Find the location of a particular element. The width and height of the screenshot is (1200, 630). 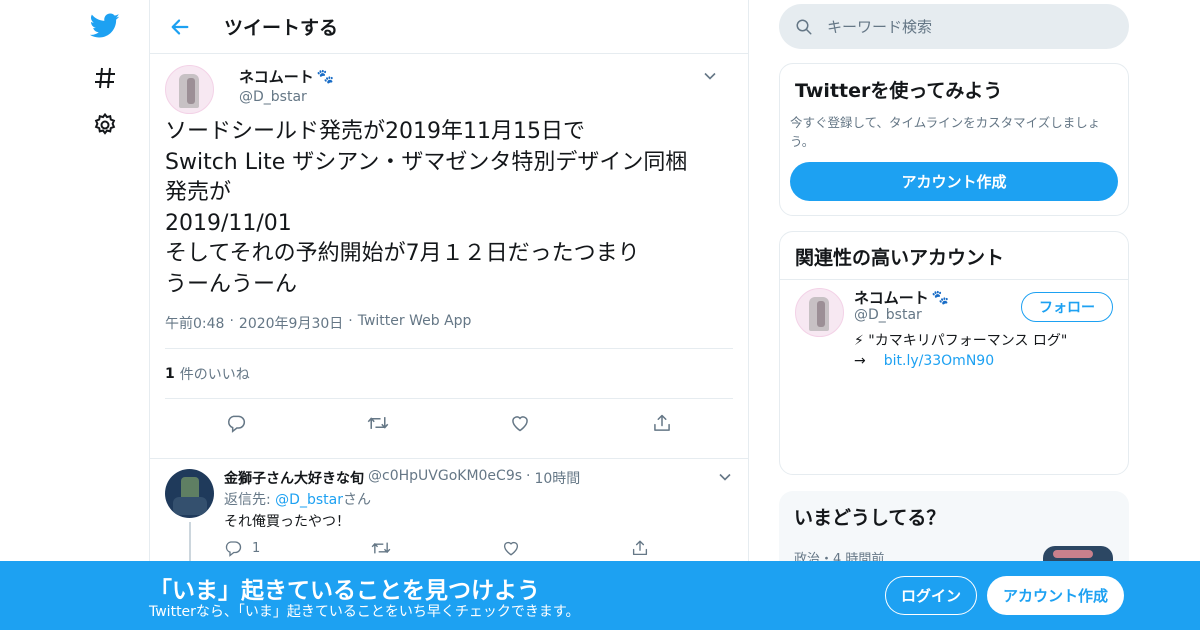

reply-time: 10時間 is located at coordinates (557, 478).